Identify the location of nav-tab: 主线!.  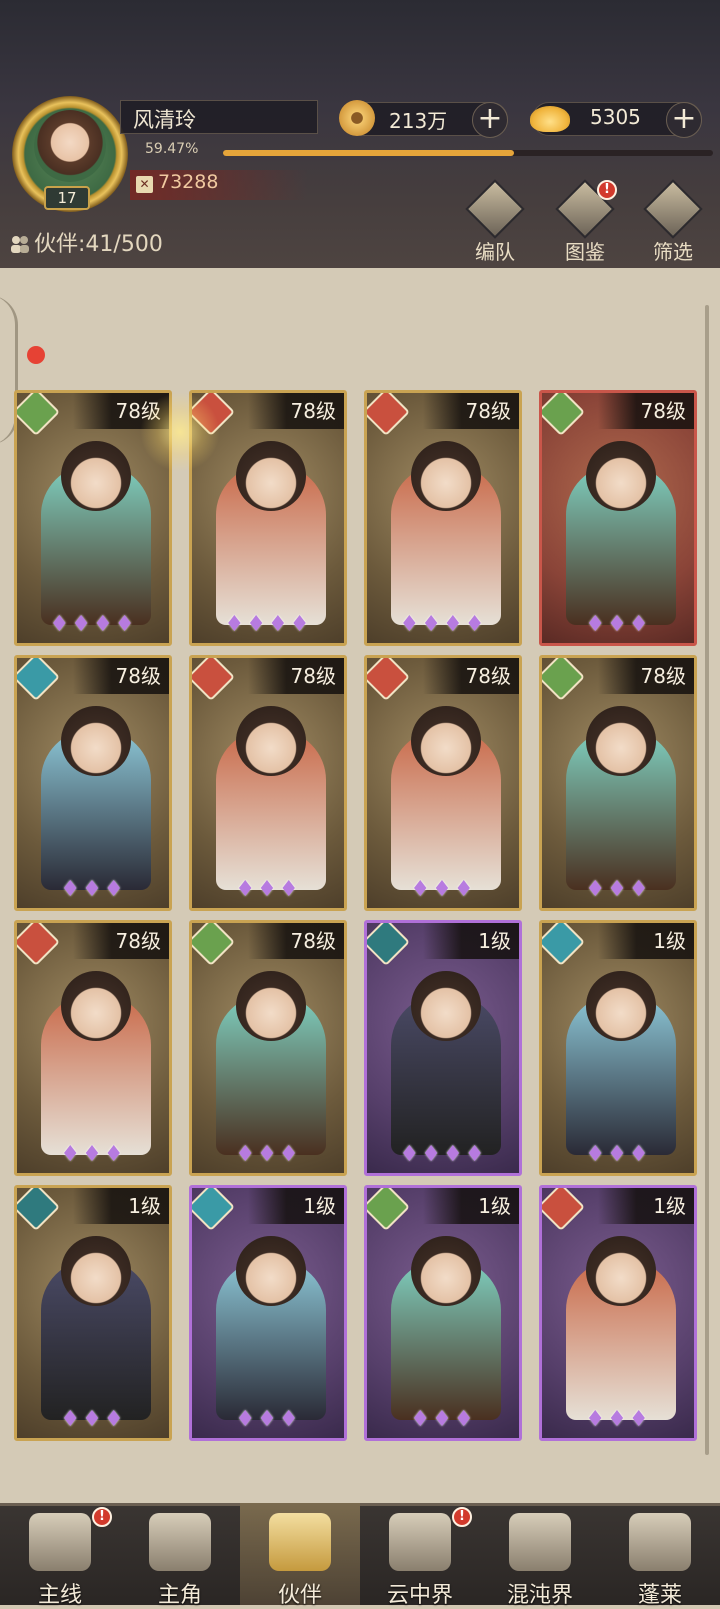
(60, 1555).